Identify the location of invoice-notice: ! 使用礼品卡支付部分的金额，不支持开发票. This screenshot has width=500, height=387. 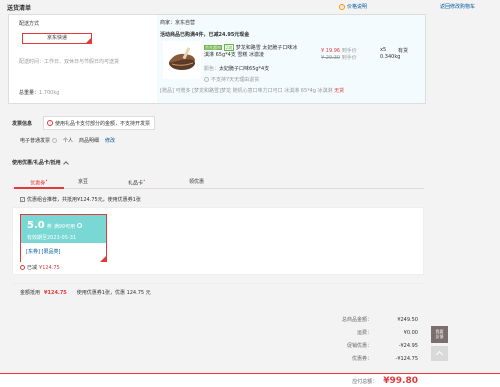
(99, 123).